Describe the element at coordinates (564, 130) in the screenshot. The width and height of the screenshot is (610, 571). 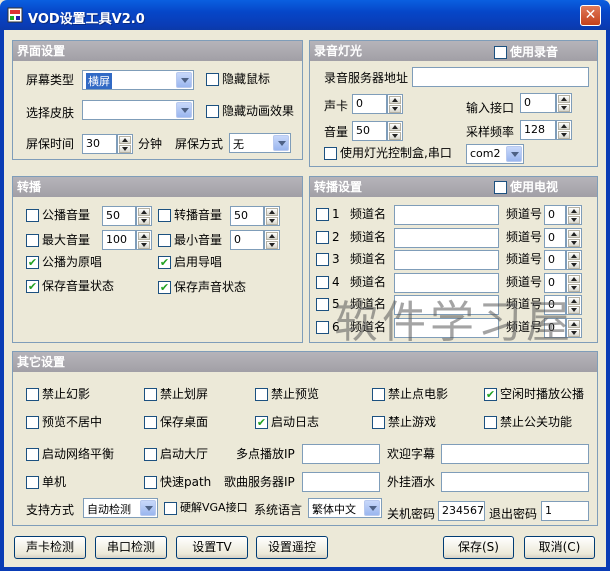
I see `sample-rate-stepper` at that location.